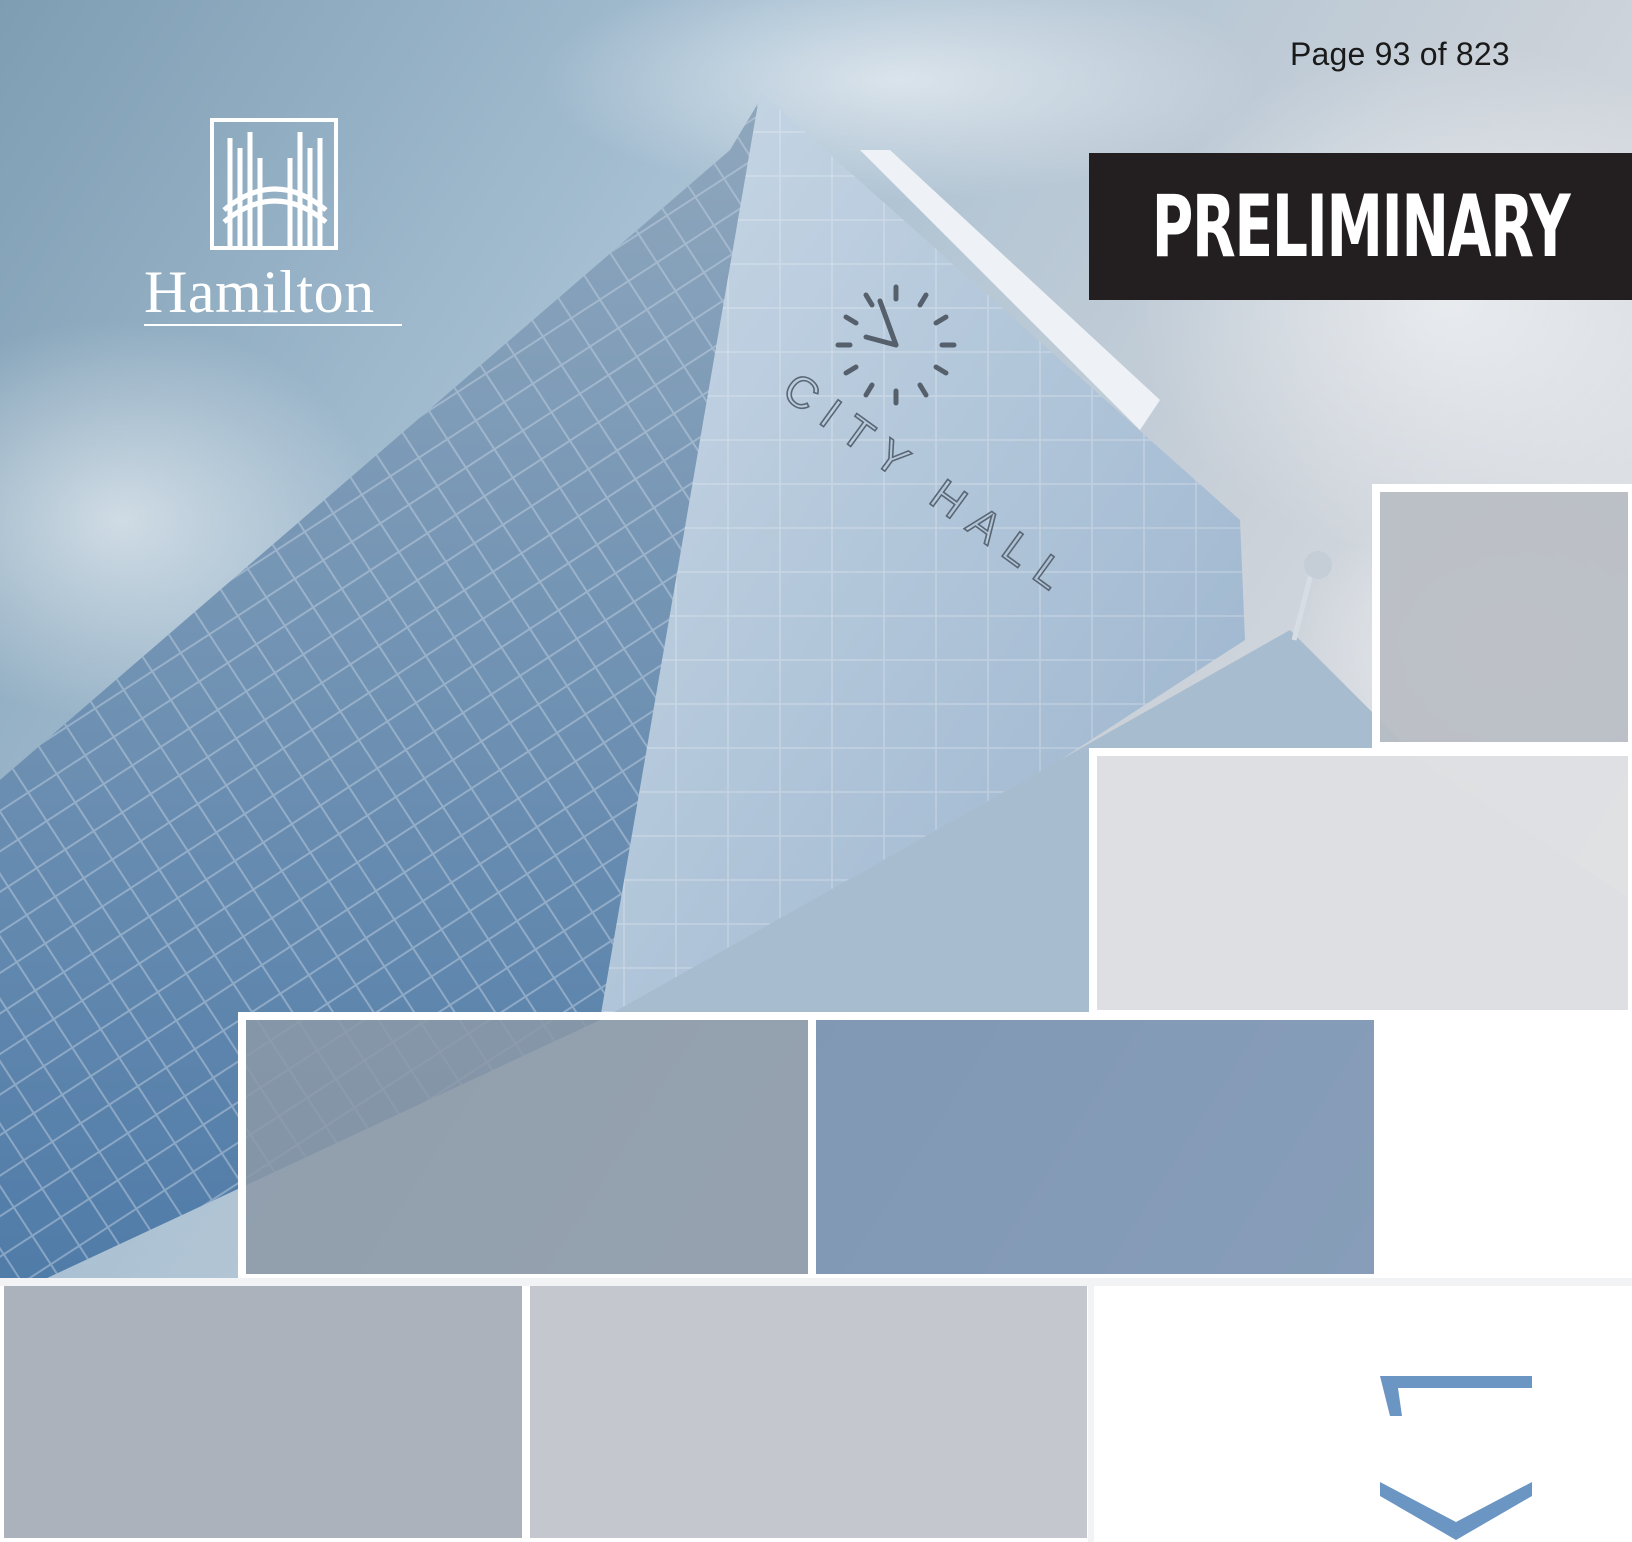 This screenshot has height=1542, width=1632. I want to click on banner-label: PRELIMINARY, so click(1361, 226).